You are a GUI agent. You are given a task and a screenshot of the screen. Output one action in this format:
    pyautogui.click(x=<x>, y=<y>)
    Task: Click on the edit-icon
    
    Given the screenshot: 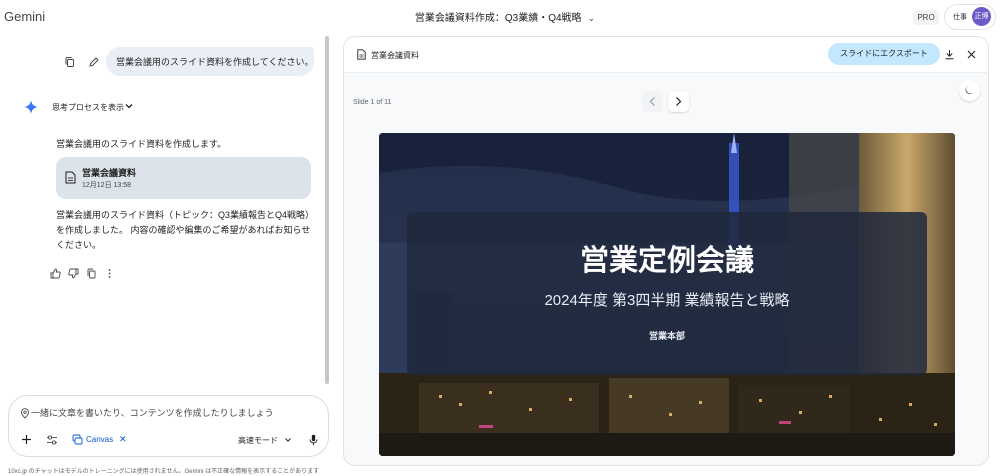 What is the action you would take?
    pyautogui.click(x=94, y=62)
    